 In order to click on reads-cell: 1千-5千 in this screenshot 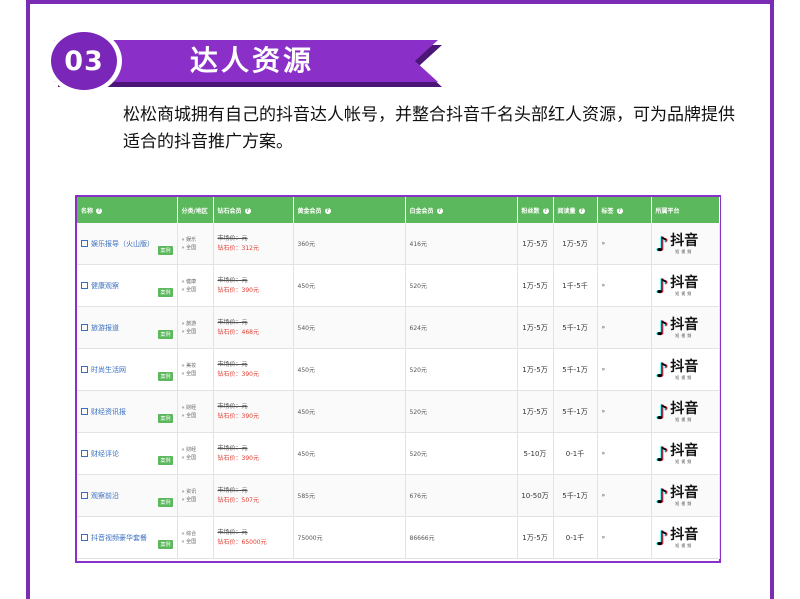, I will do `click(575, 285)`.